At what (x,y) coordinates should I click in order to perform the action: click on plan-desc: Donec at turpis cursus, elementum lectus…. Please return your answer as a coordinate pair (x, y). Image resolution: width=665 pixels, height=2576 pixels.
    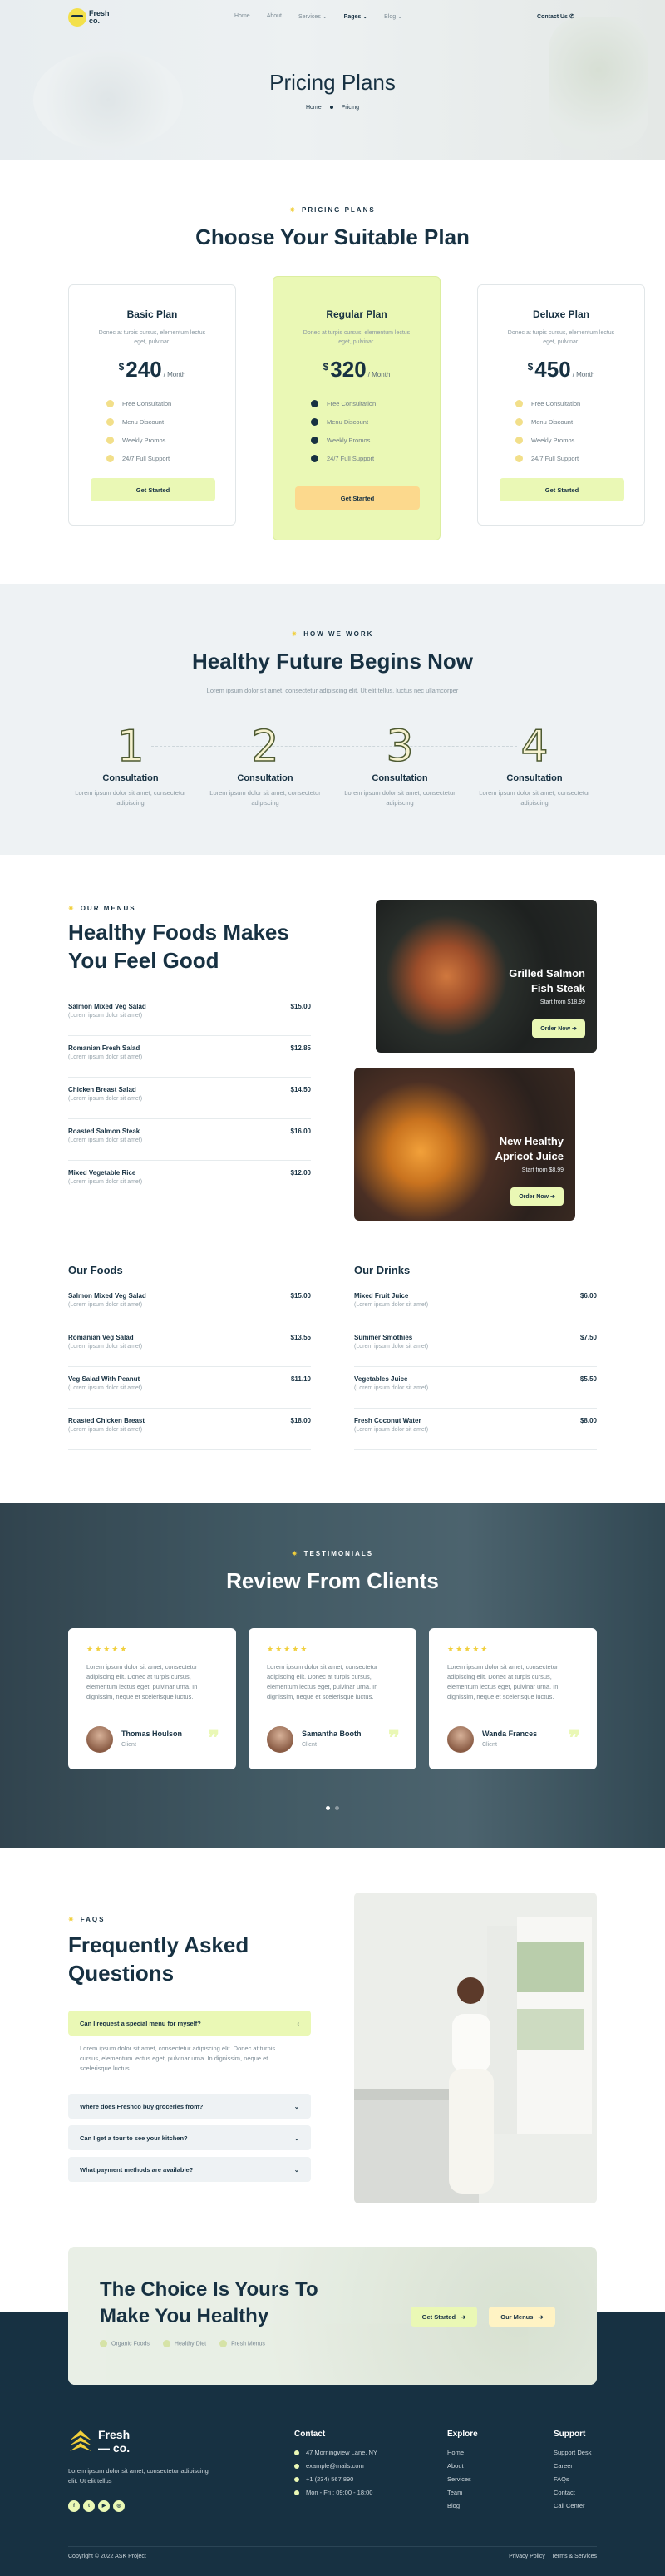
    Looking at the image, I should click on (357, 337).